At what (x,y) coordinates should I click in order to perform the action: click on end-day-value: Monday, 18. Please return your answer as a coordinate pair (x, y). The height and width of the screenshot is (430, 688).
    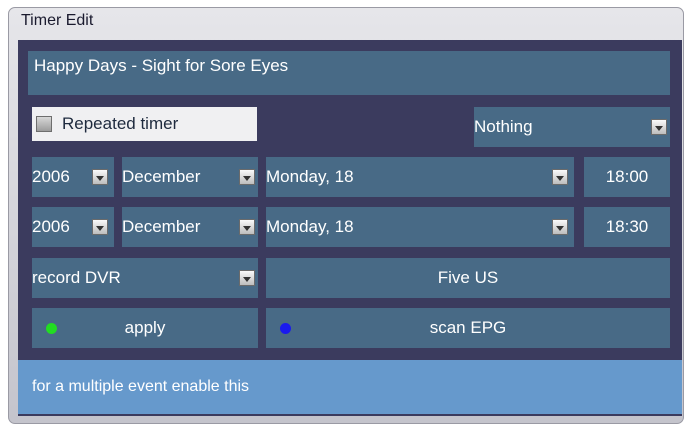
    Looking at the image, I should click on (310, 226).